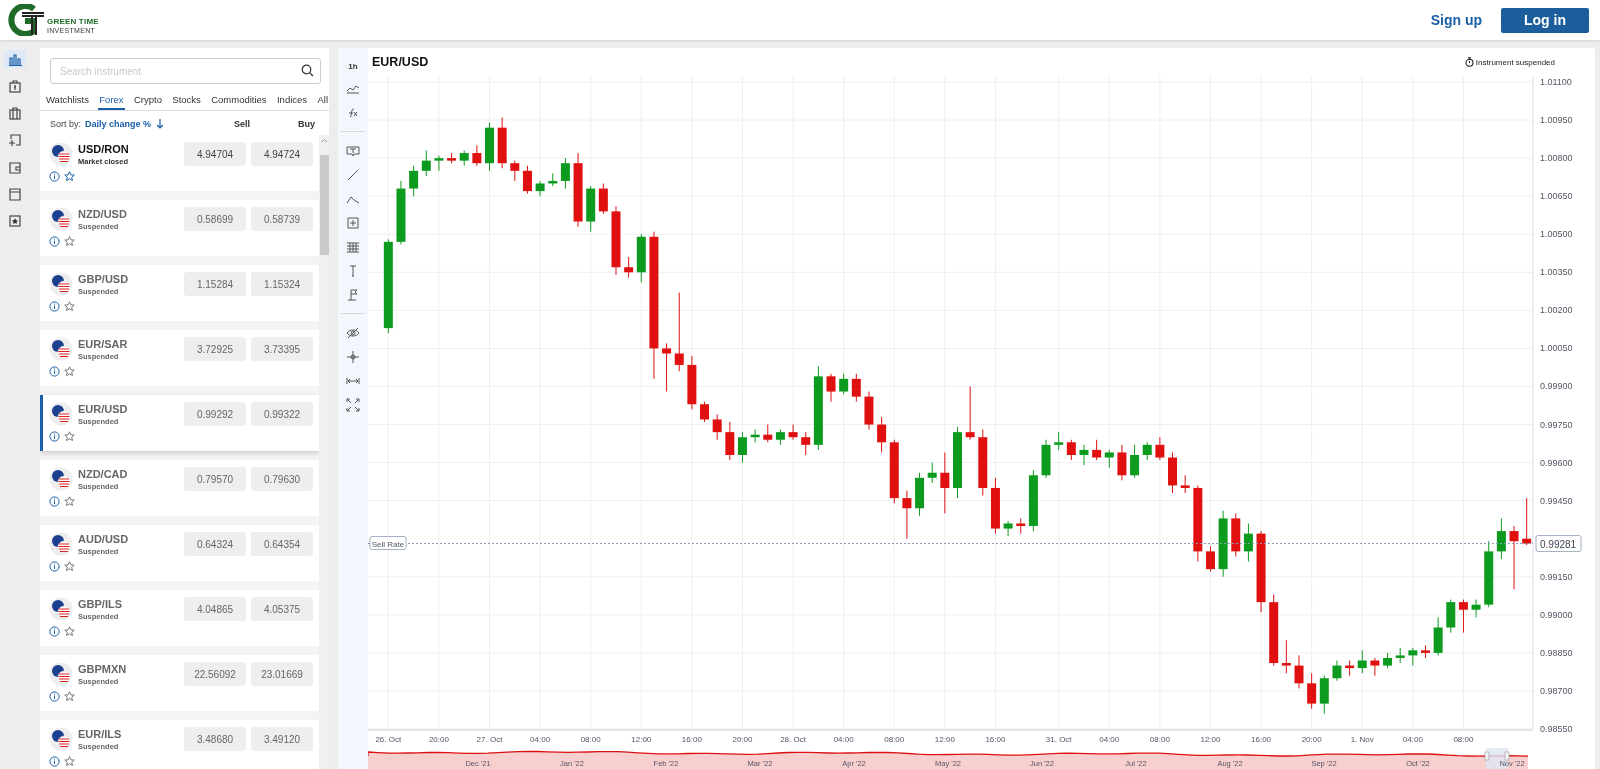  Describe the element at coordinates (1556, 424) in the screenshot. I see `axis-label: 0.99750` at that location.